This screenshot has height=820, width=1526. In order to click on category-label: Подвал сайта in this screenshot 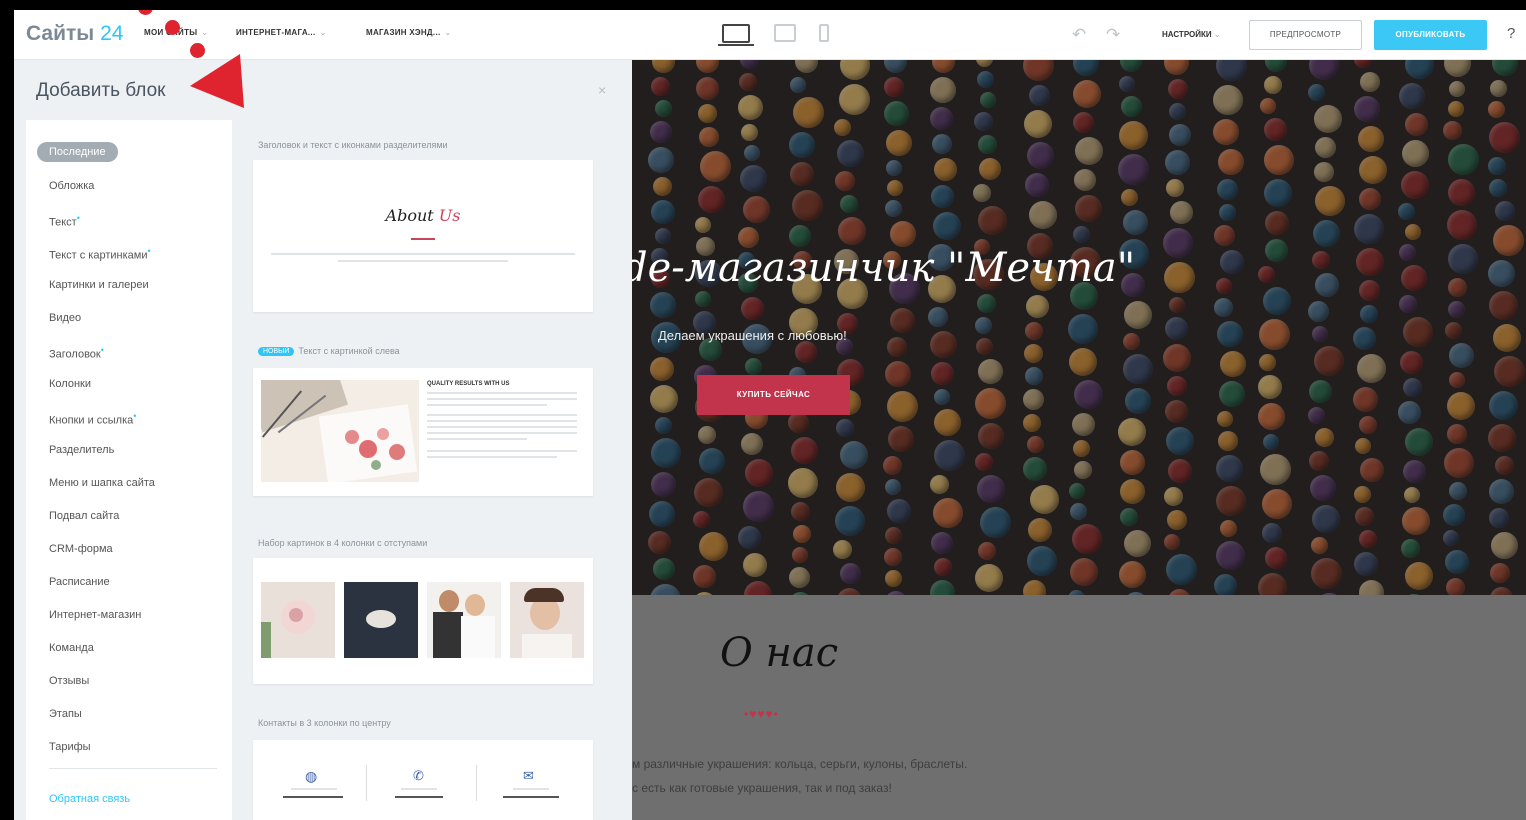, I will do `click(84, 516)`.